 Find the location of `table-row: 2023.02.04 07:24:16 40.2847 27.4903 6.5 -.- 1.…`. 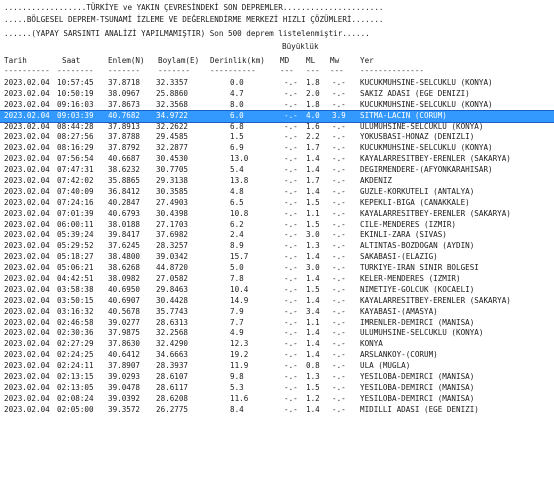

table-row: 2023.02.04 07:24:16 40.2847 27.4903 6.5 -.- 1.… is located at coordinates (277, 203).